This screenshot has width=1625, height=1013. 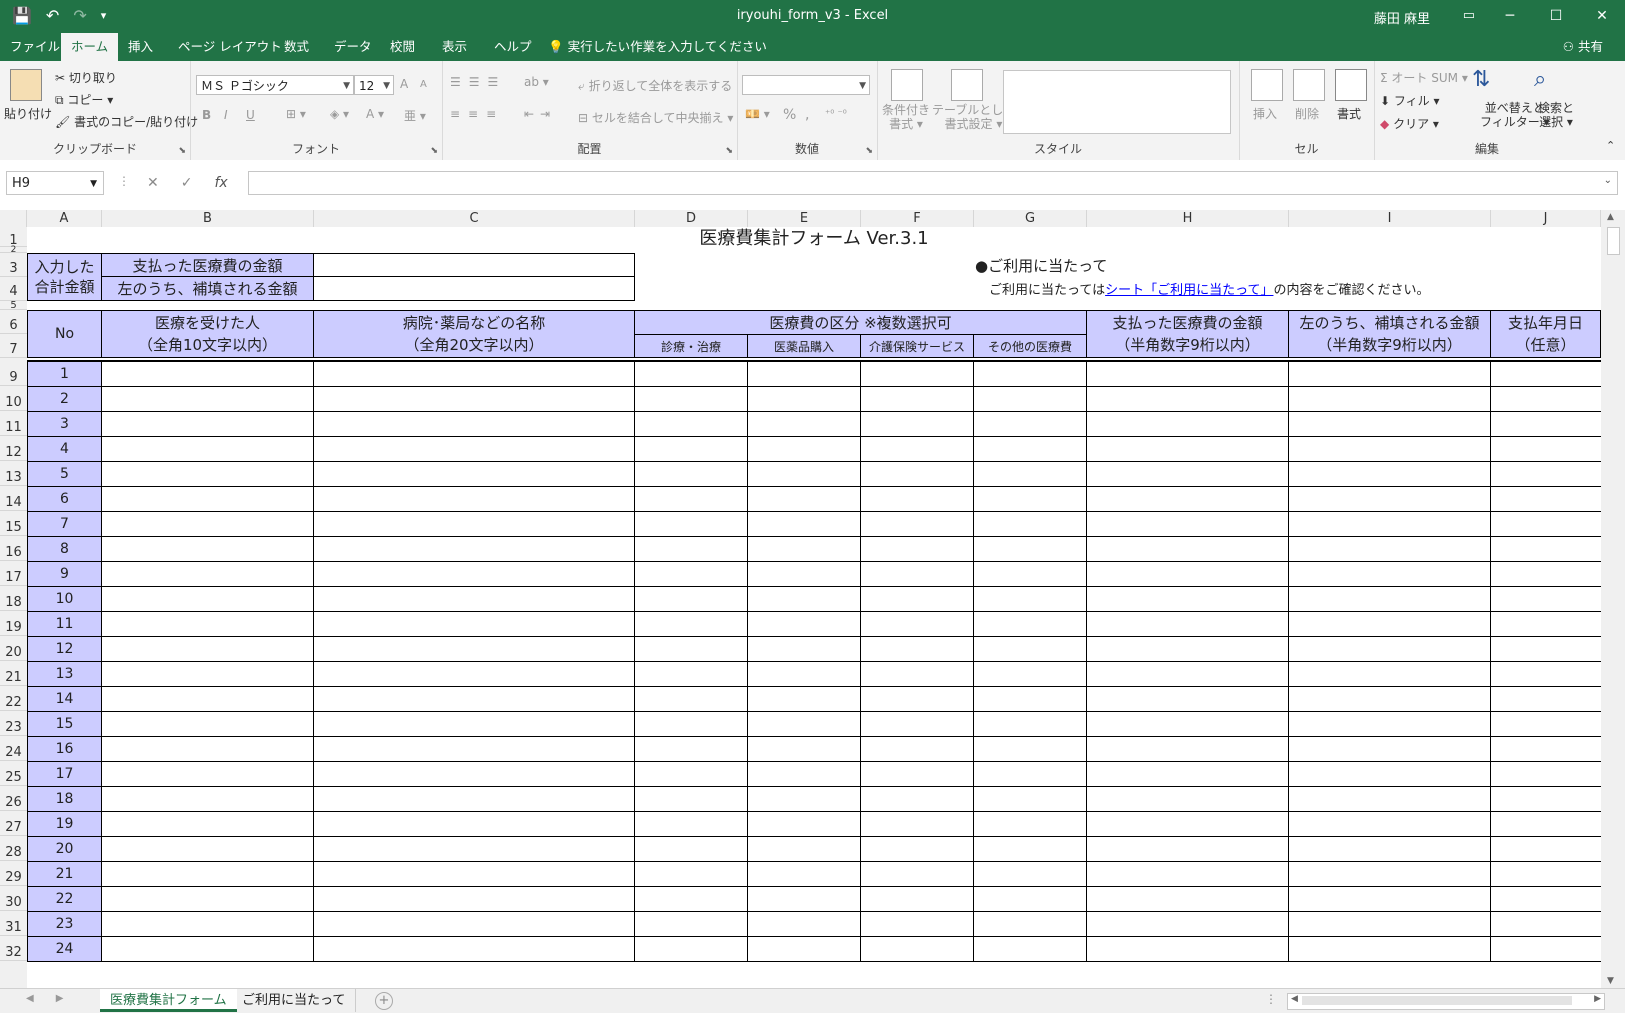 I want to click on font-color-icon: A ▾, so click(x=375, y=114).